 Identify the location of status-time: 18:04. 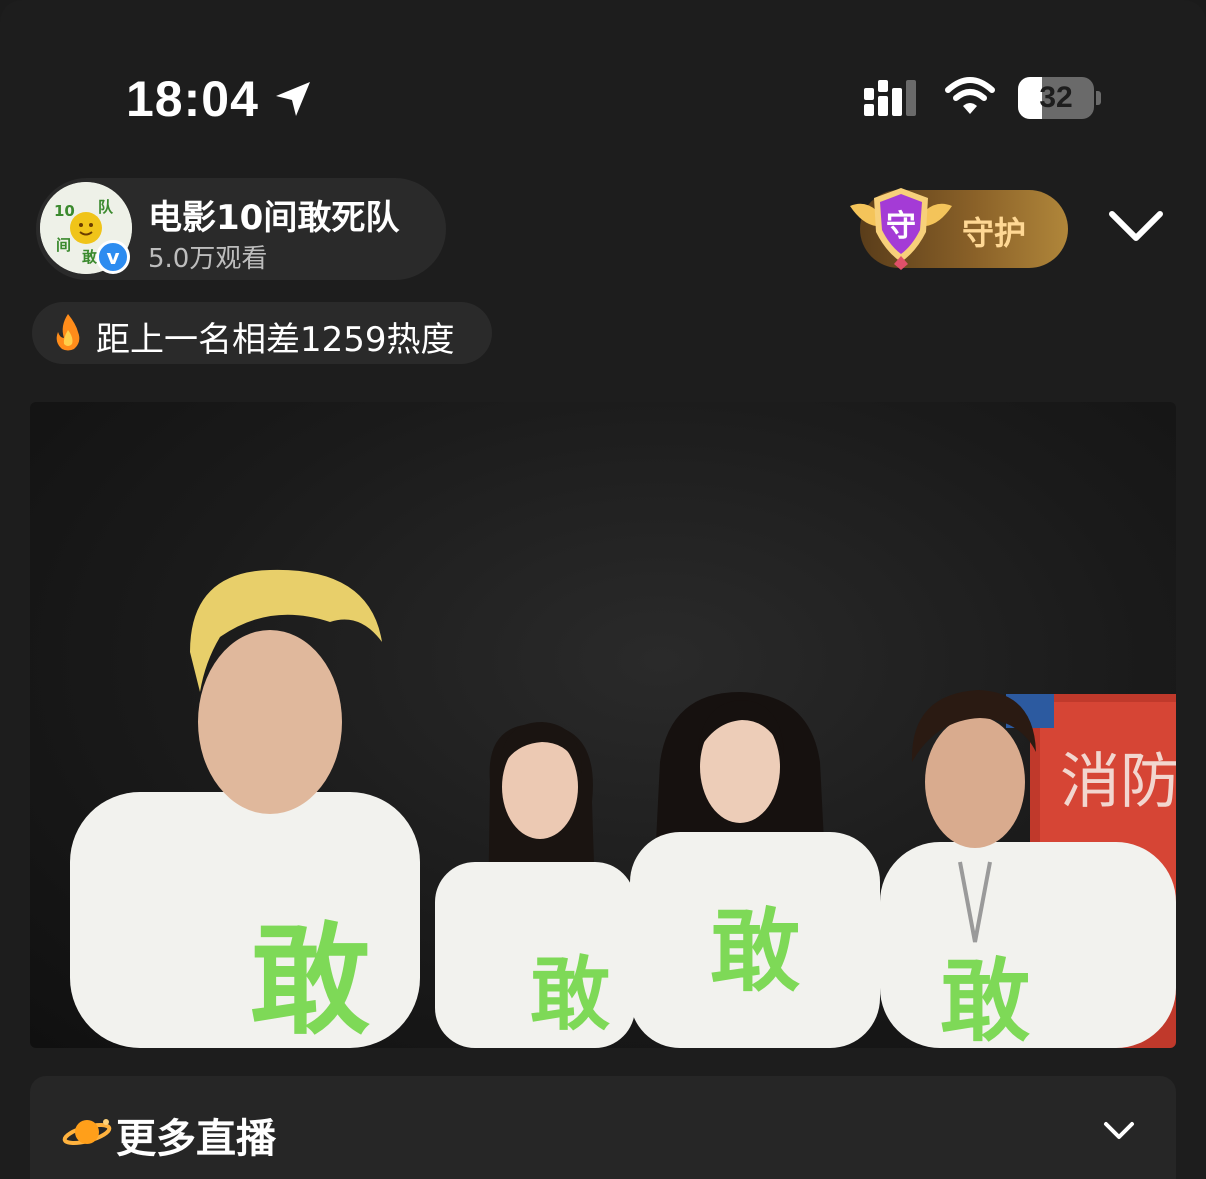
(192, 99).